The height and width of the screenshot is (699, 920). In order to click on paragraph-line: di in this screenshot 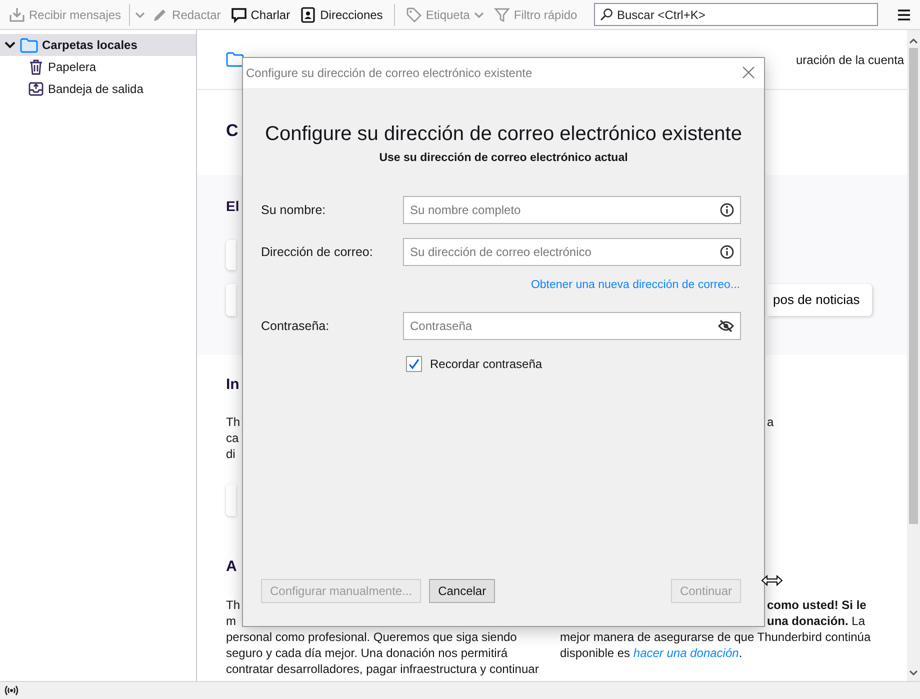, I will do `click(231, 454)`.